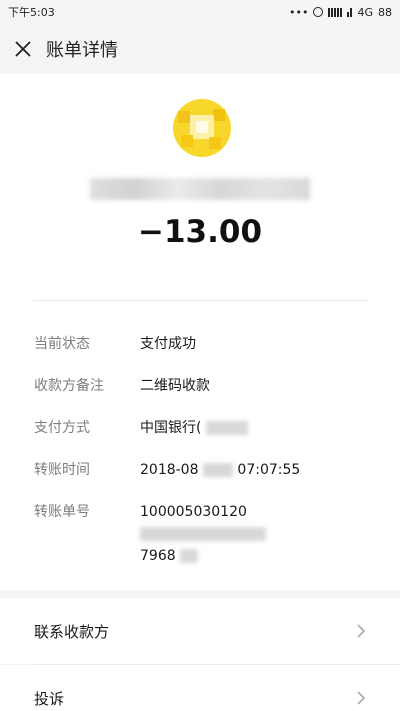  Describe the element at coordinates (169, 470) in the screenshot. I see `transfer-time-date: 2018-08` at that location.